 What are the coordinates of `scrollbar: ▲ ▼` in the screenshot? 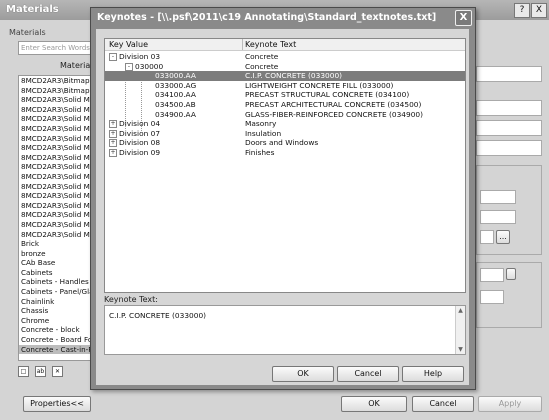 It's located at (460, 330).